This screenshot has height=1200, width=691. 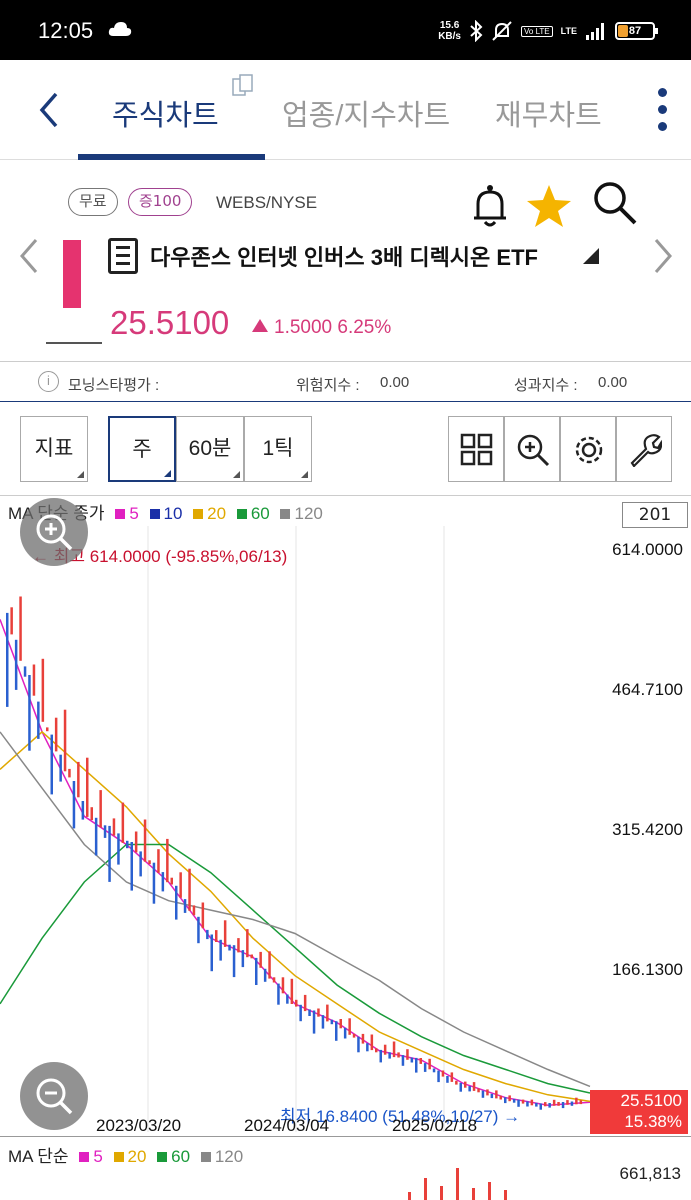 I want to click on document-icon, so click(x=123, y=256).